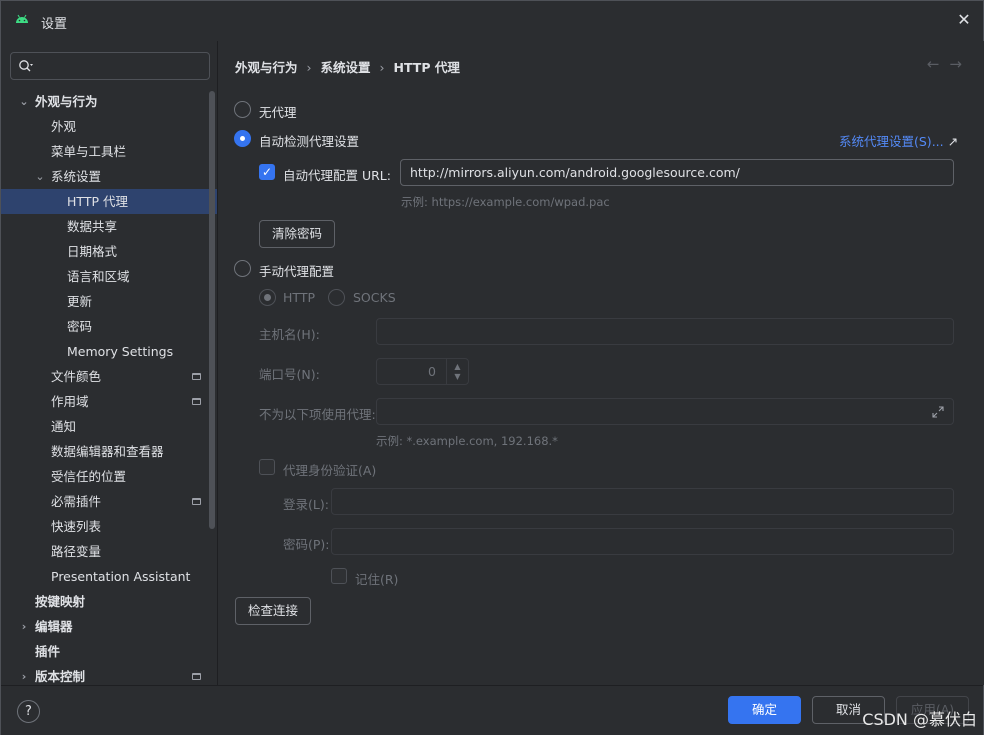  Describe the element at coordinates (642, 541) in the screenshot. I see `password-input` at that location.